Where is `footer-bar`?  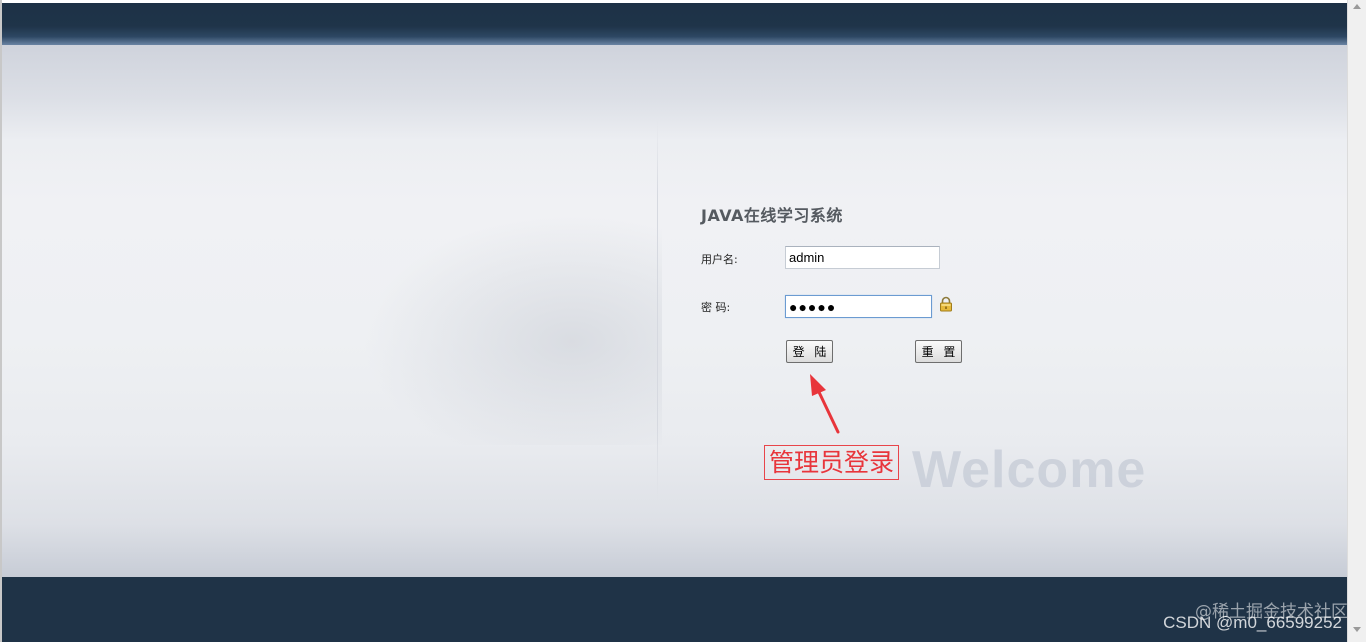 footer-bar is located at coordinates (674, 609).